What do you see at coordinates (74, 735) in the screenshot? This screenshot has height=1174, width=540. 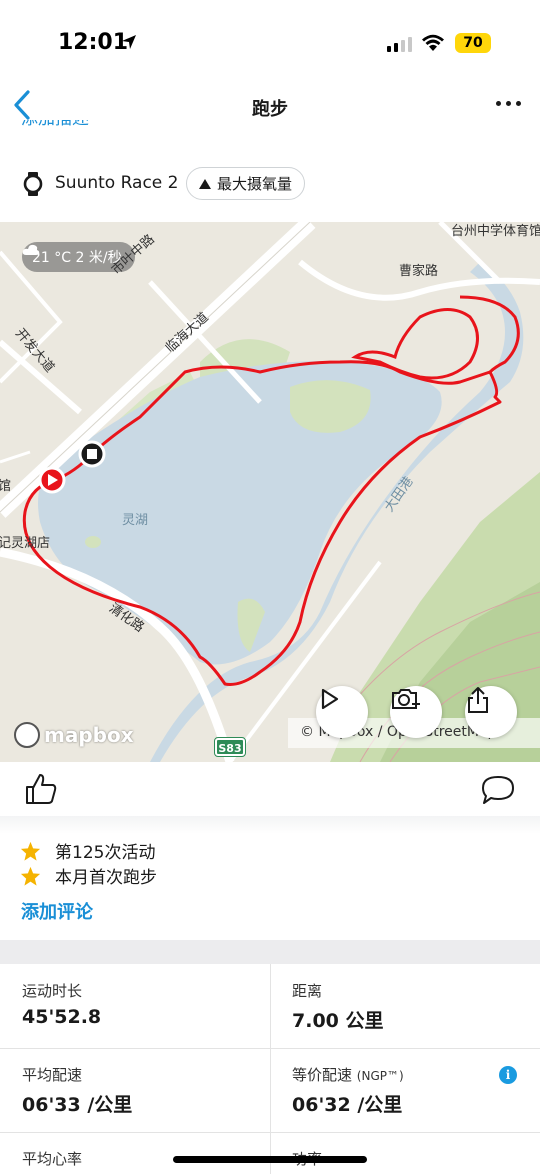 I see `mapbox-logo: mapbox` at bounding box center [74, 735].